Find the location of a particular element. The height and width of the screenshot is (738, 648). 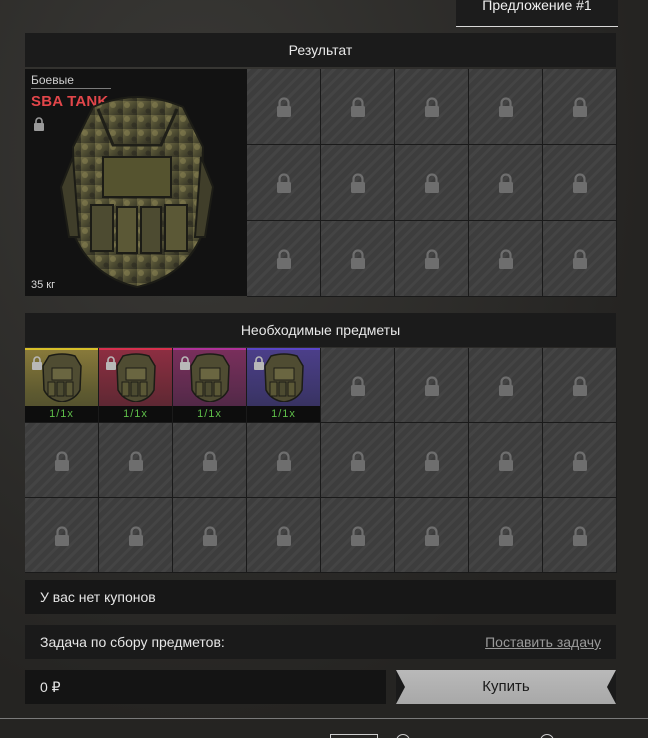

set-task-link: Поставить задачу is located at coordinates (543, 642).